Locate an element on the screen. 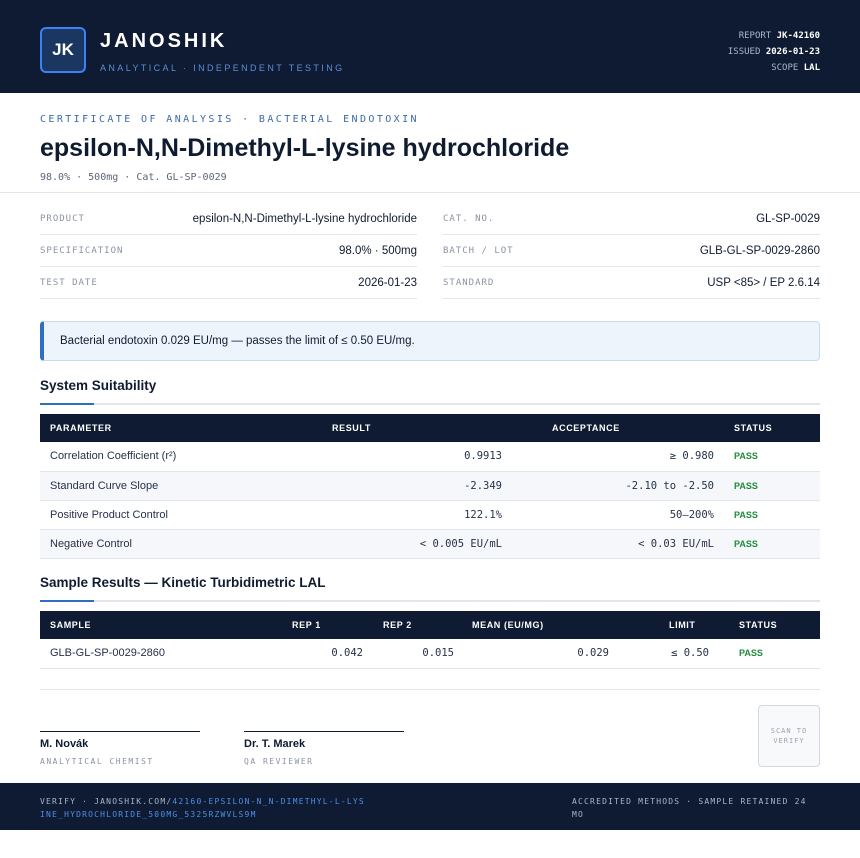 The image size is (860, 858). rep1-cell: 0.042 is located at coordinates (327, 654).